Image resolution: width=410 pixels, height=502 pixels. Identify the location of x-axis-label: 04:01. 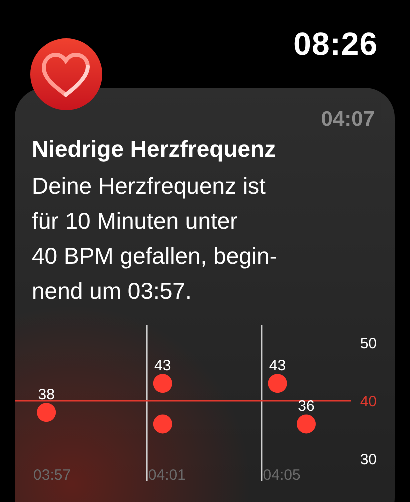
(167, 475).